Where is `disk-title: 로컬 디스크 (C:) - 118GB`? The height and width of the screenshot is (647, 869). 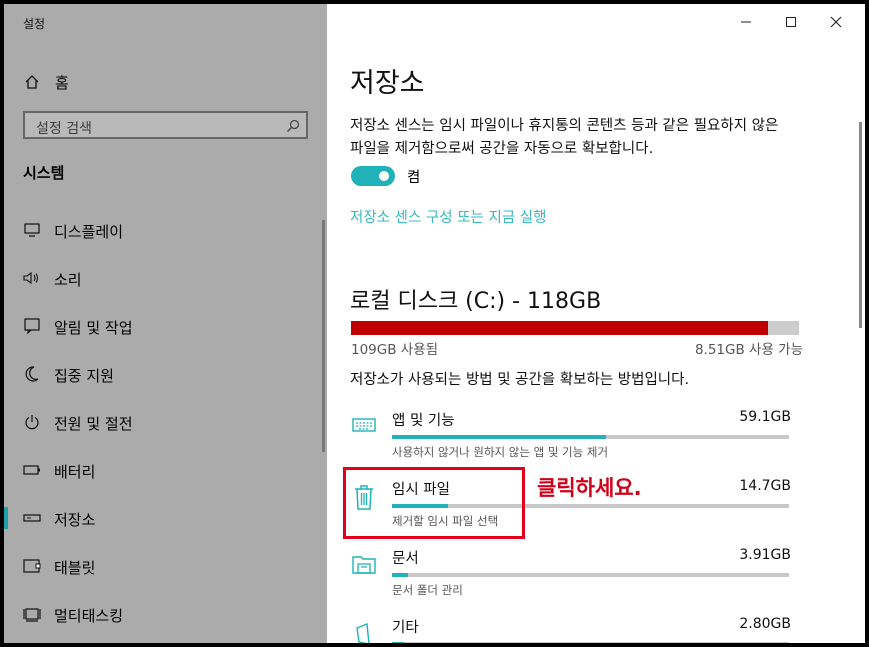
disk-title: 로컬 디스크 (C:) - 118GB is located at coordinates (476, 301).